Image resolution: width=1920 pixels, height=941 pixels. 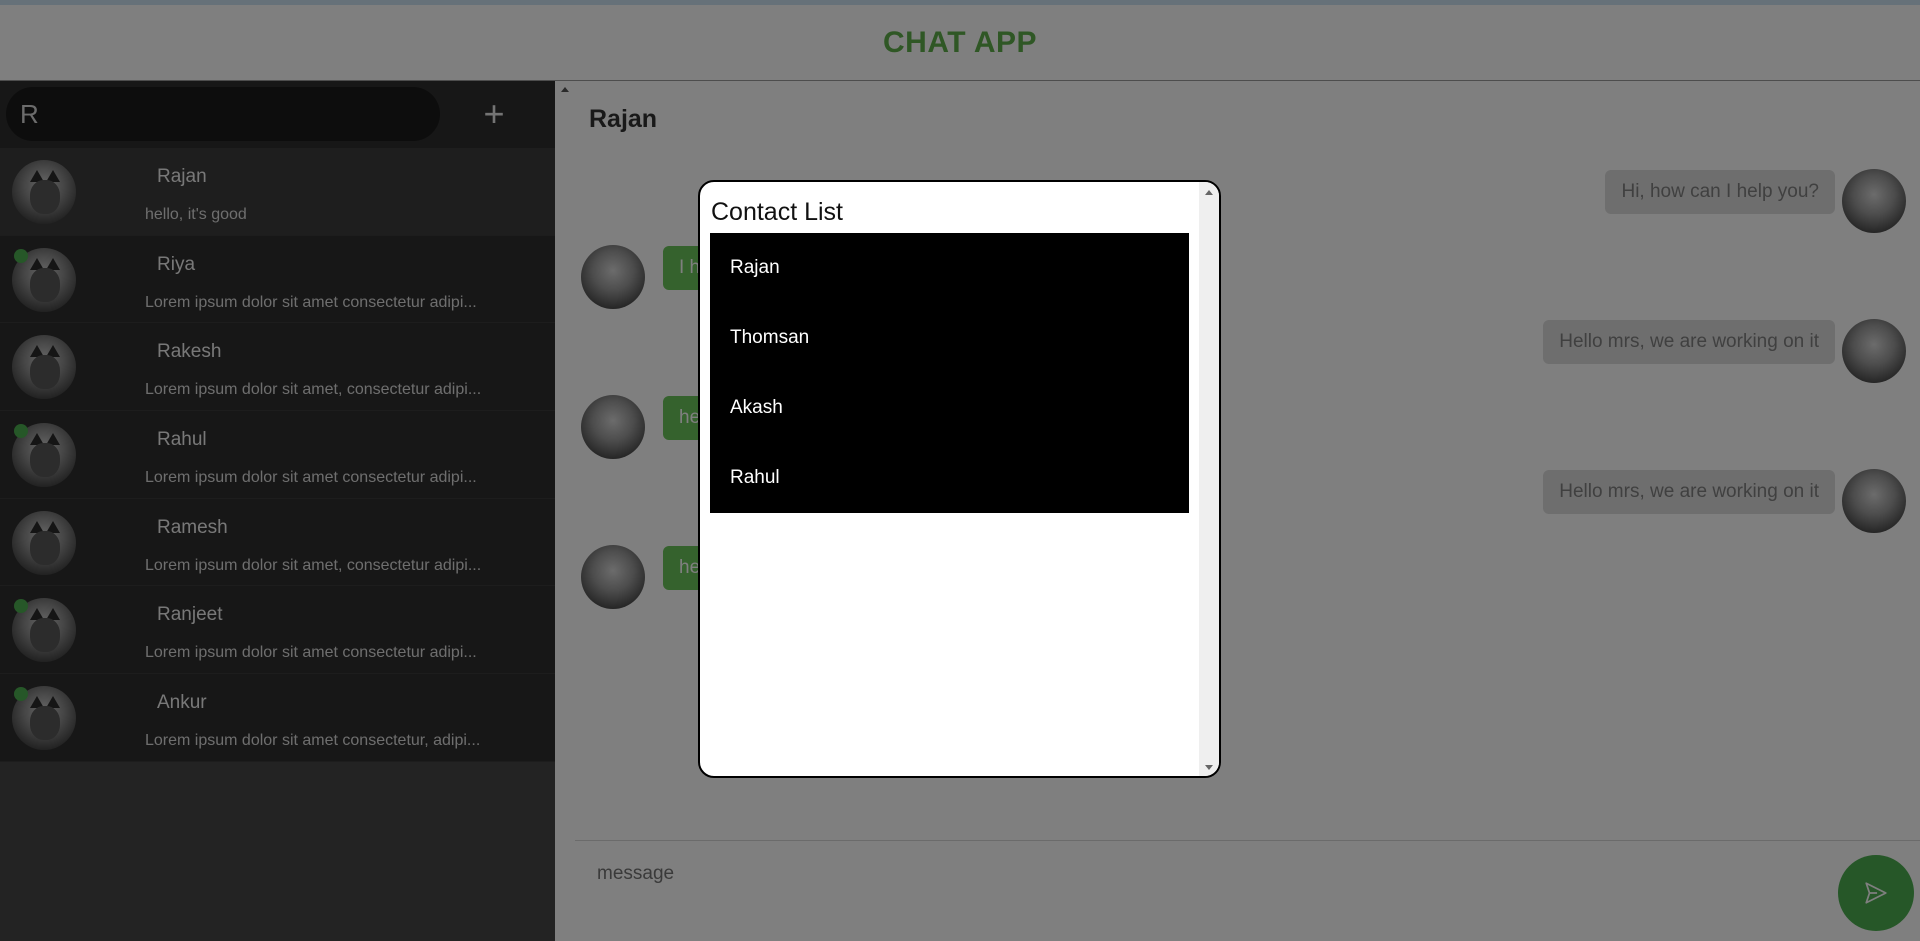 I want to click on modal-contact-item: Akash, so click(x=949, y=408).